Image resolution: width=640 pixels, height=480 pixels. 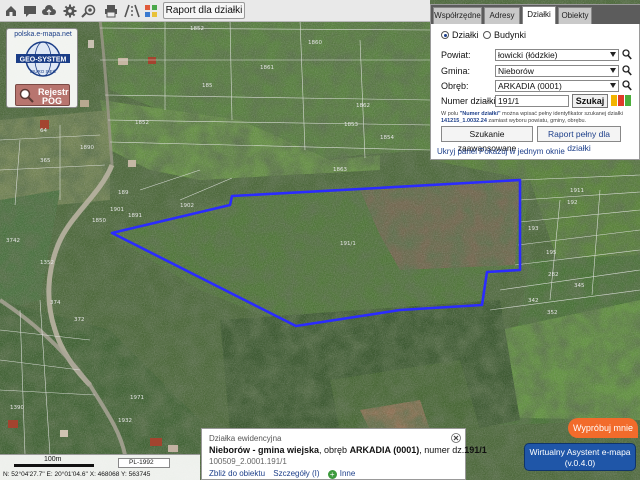 What do you see at coordinates (504, 35) in the screenshot?
I see `radio-budynki: Budynki` at bounding box center [504, 35].